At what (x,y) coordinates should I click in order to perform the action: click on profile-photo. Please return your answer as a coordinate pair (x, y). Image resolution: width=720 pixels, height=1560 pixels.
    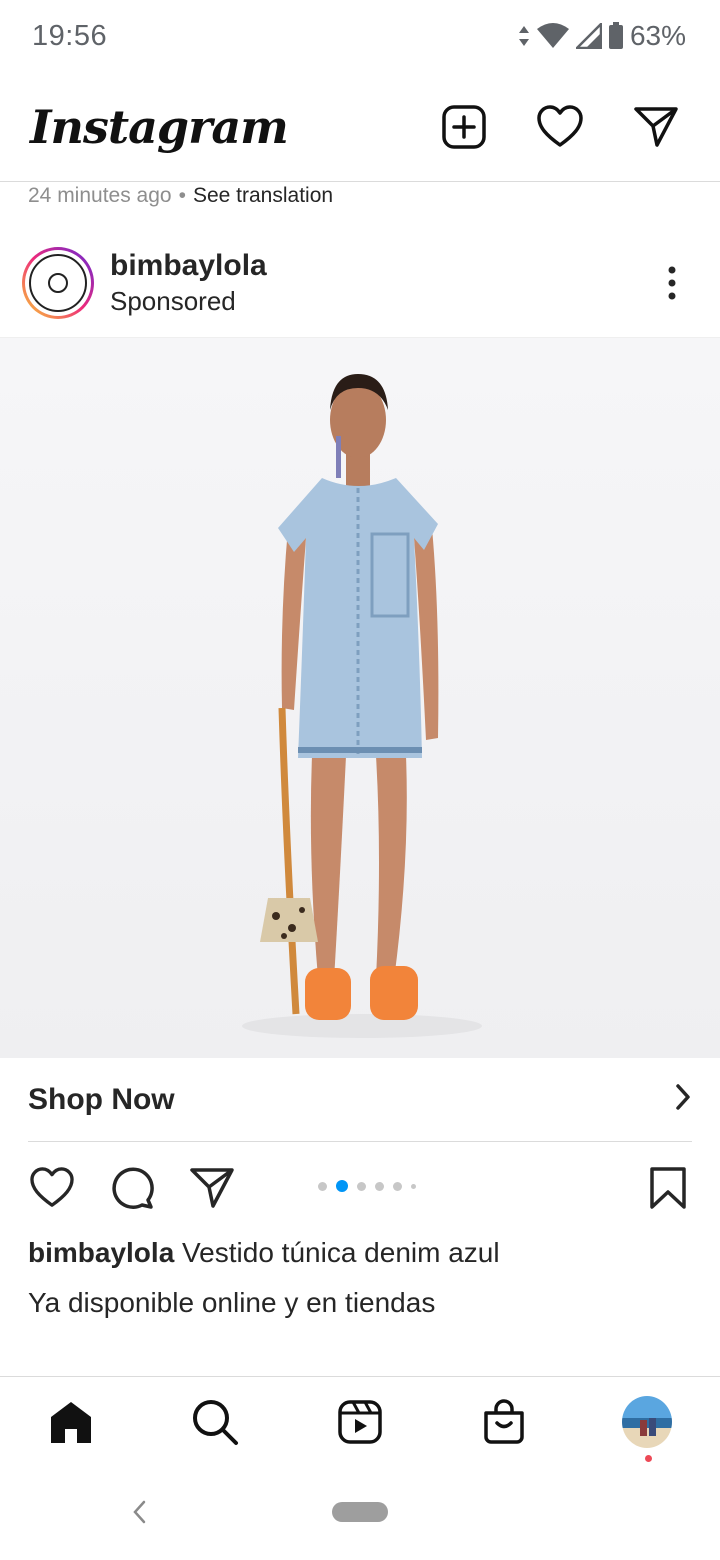
    Looking at the image, I should click on (647, 1422).